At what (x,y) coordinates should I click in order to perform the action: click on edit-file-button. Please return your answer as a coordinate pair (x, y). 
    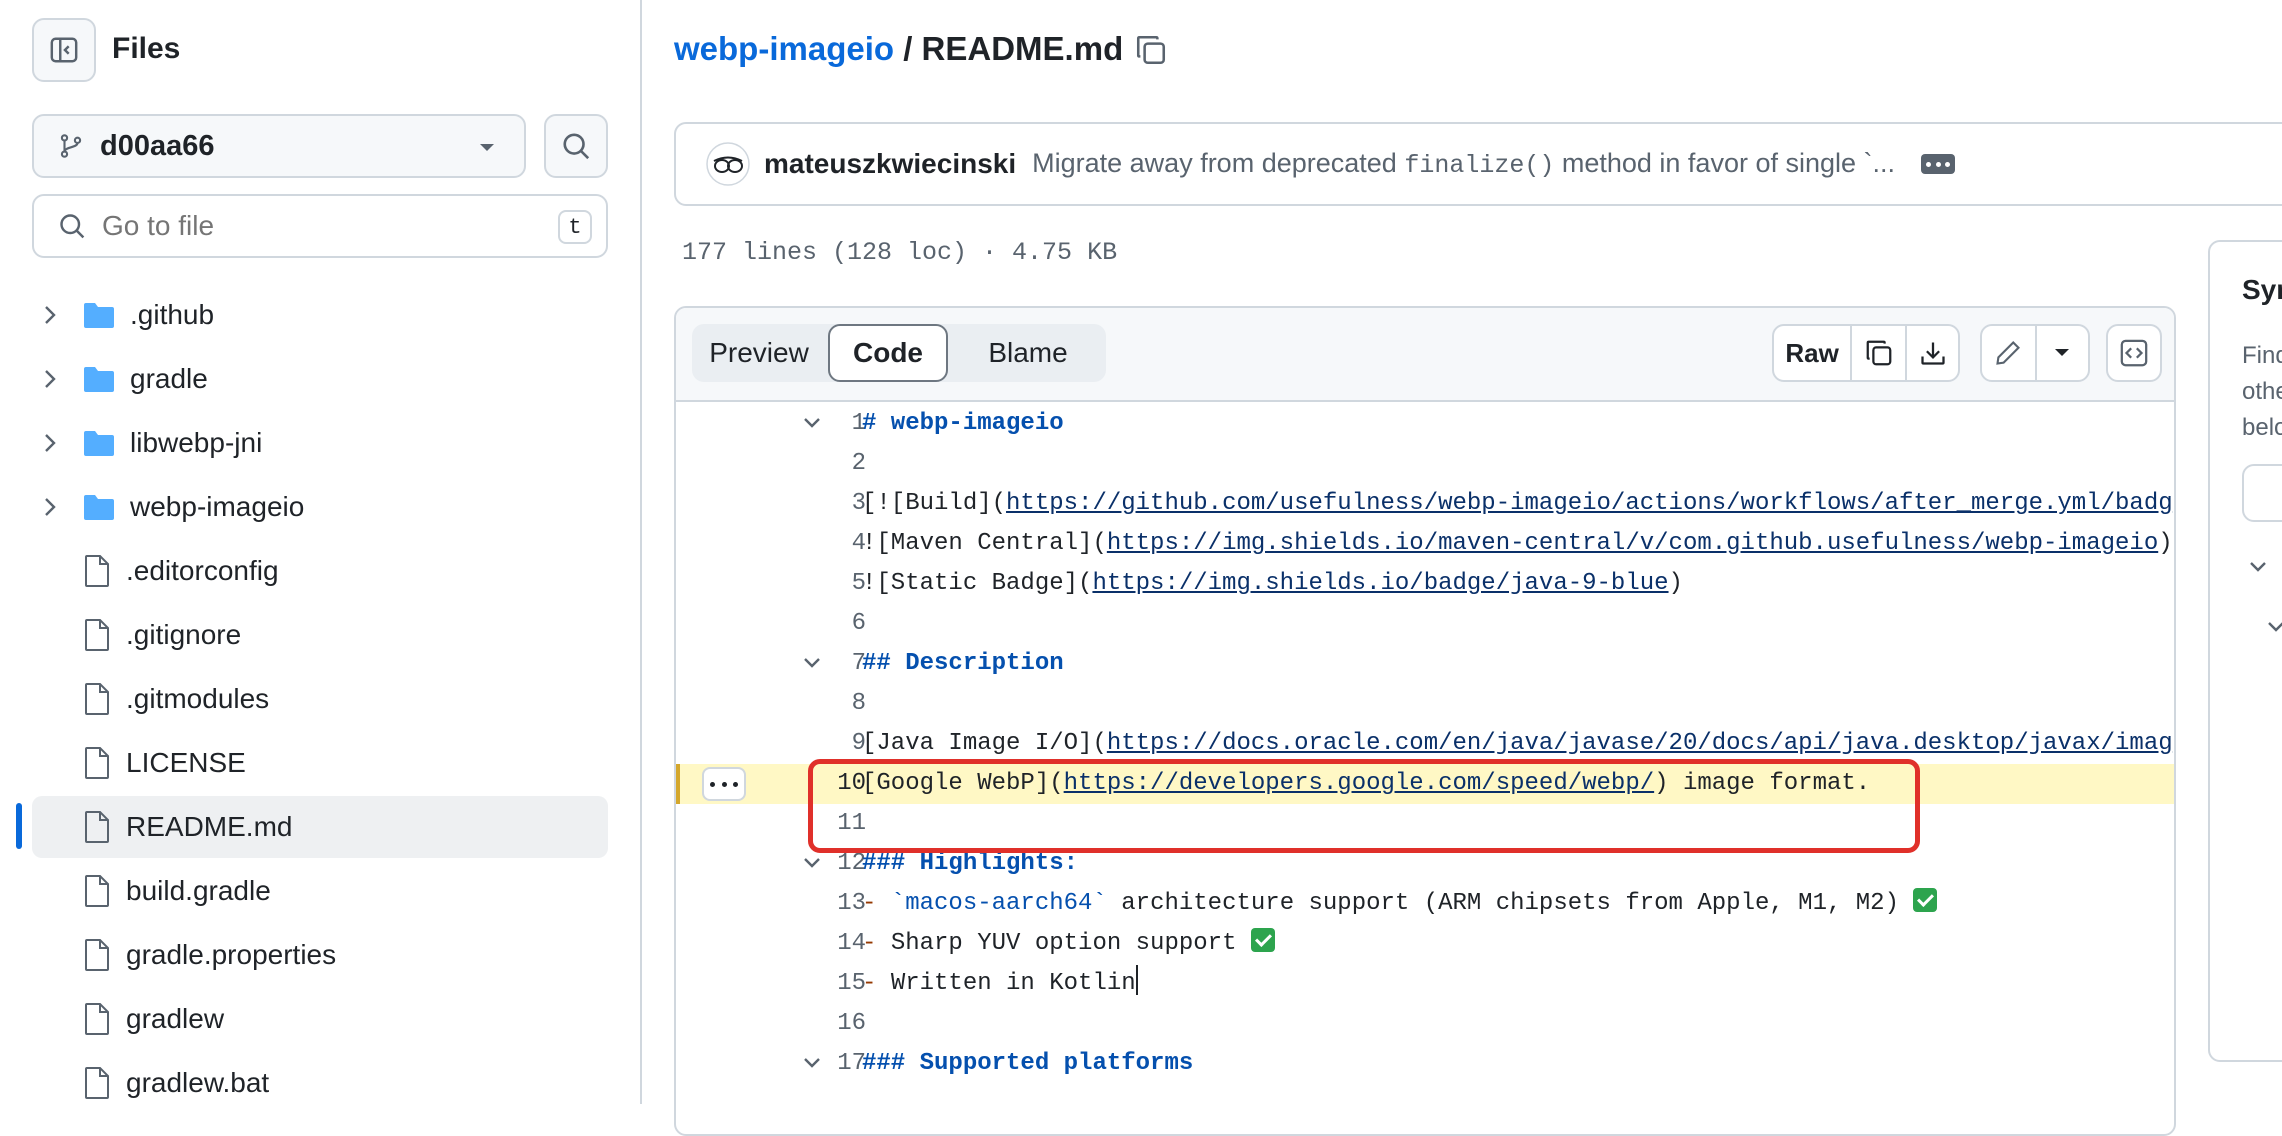
    Looking at the image, I should click on (2008, 353).